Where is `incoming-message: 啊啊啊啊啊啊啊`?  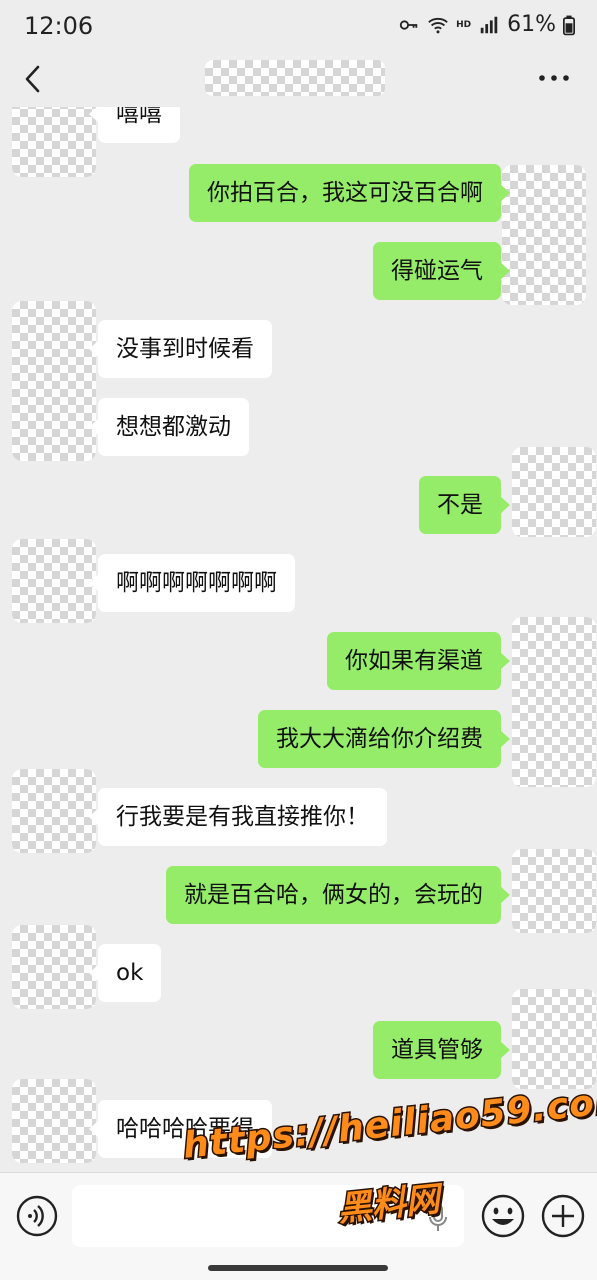
incoming-message: 啊啊啊啊啊啊啊 is located at coordinates (192, 583).